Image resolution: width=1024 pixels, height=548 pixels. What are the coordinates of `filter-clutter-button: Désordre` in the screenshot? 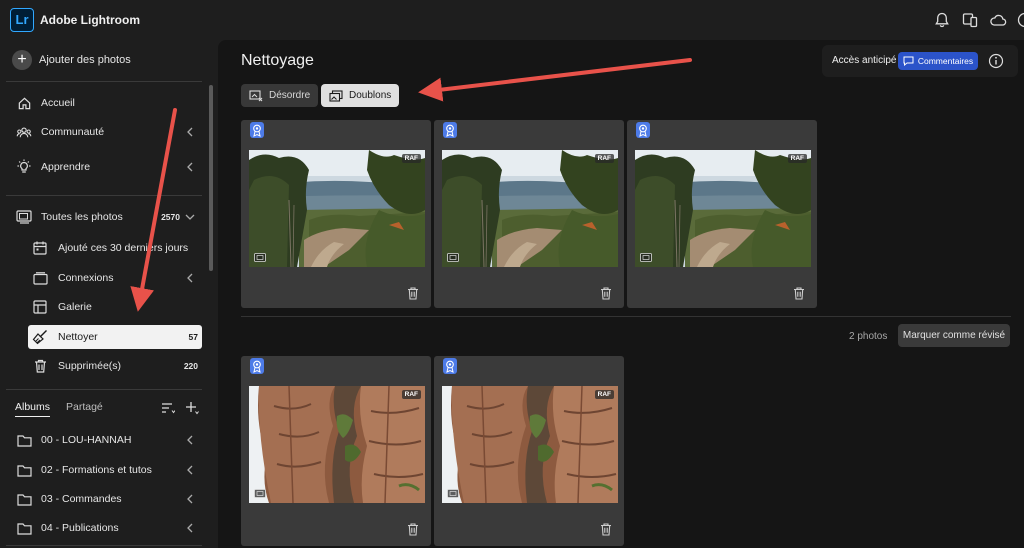 It's located at (280, 95).